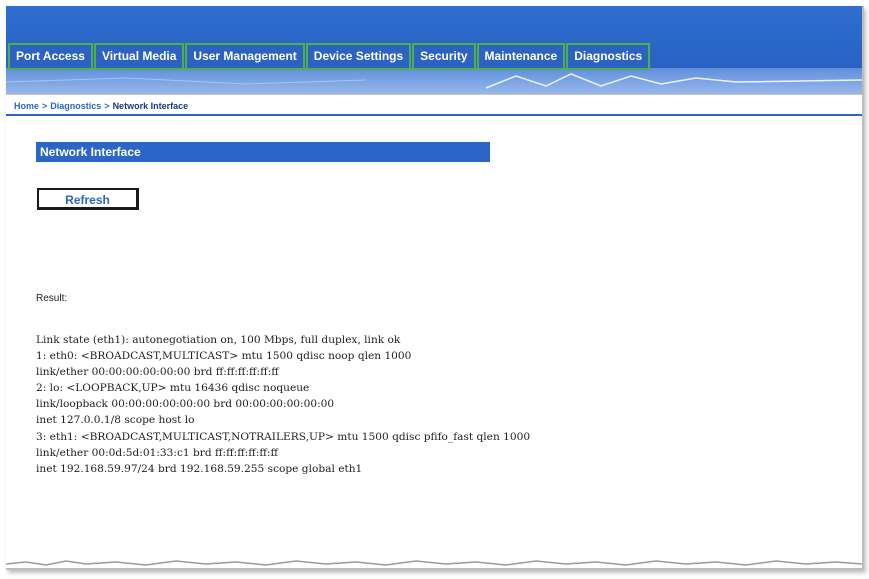  Describe the element at coordinates (608, 56) in the screenshot. I see `tab-diagnostics: Diagnostics` at that location.